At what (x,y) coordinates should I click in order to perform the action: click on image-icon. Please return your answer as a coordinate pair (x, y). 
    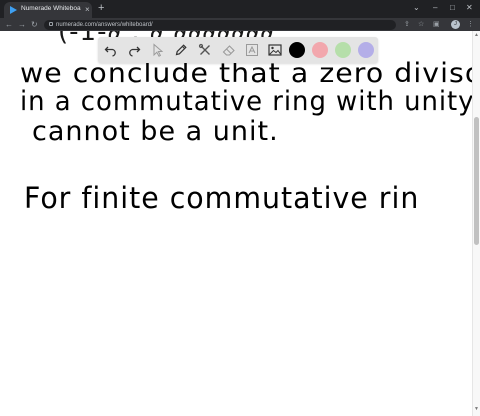
    Looking at the image, I should click on (275, 50).